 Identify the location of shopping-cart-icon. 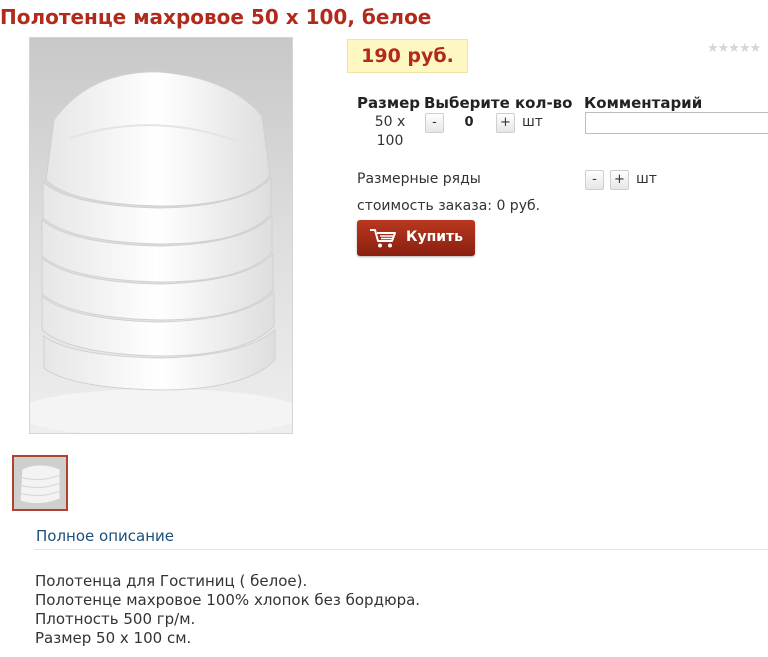
(383, 240).